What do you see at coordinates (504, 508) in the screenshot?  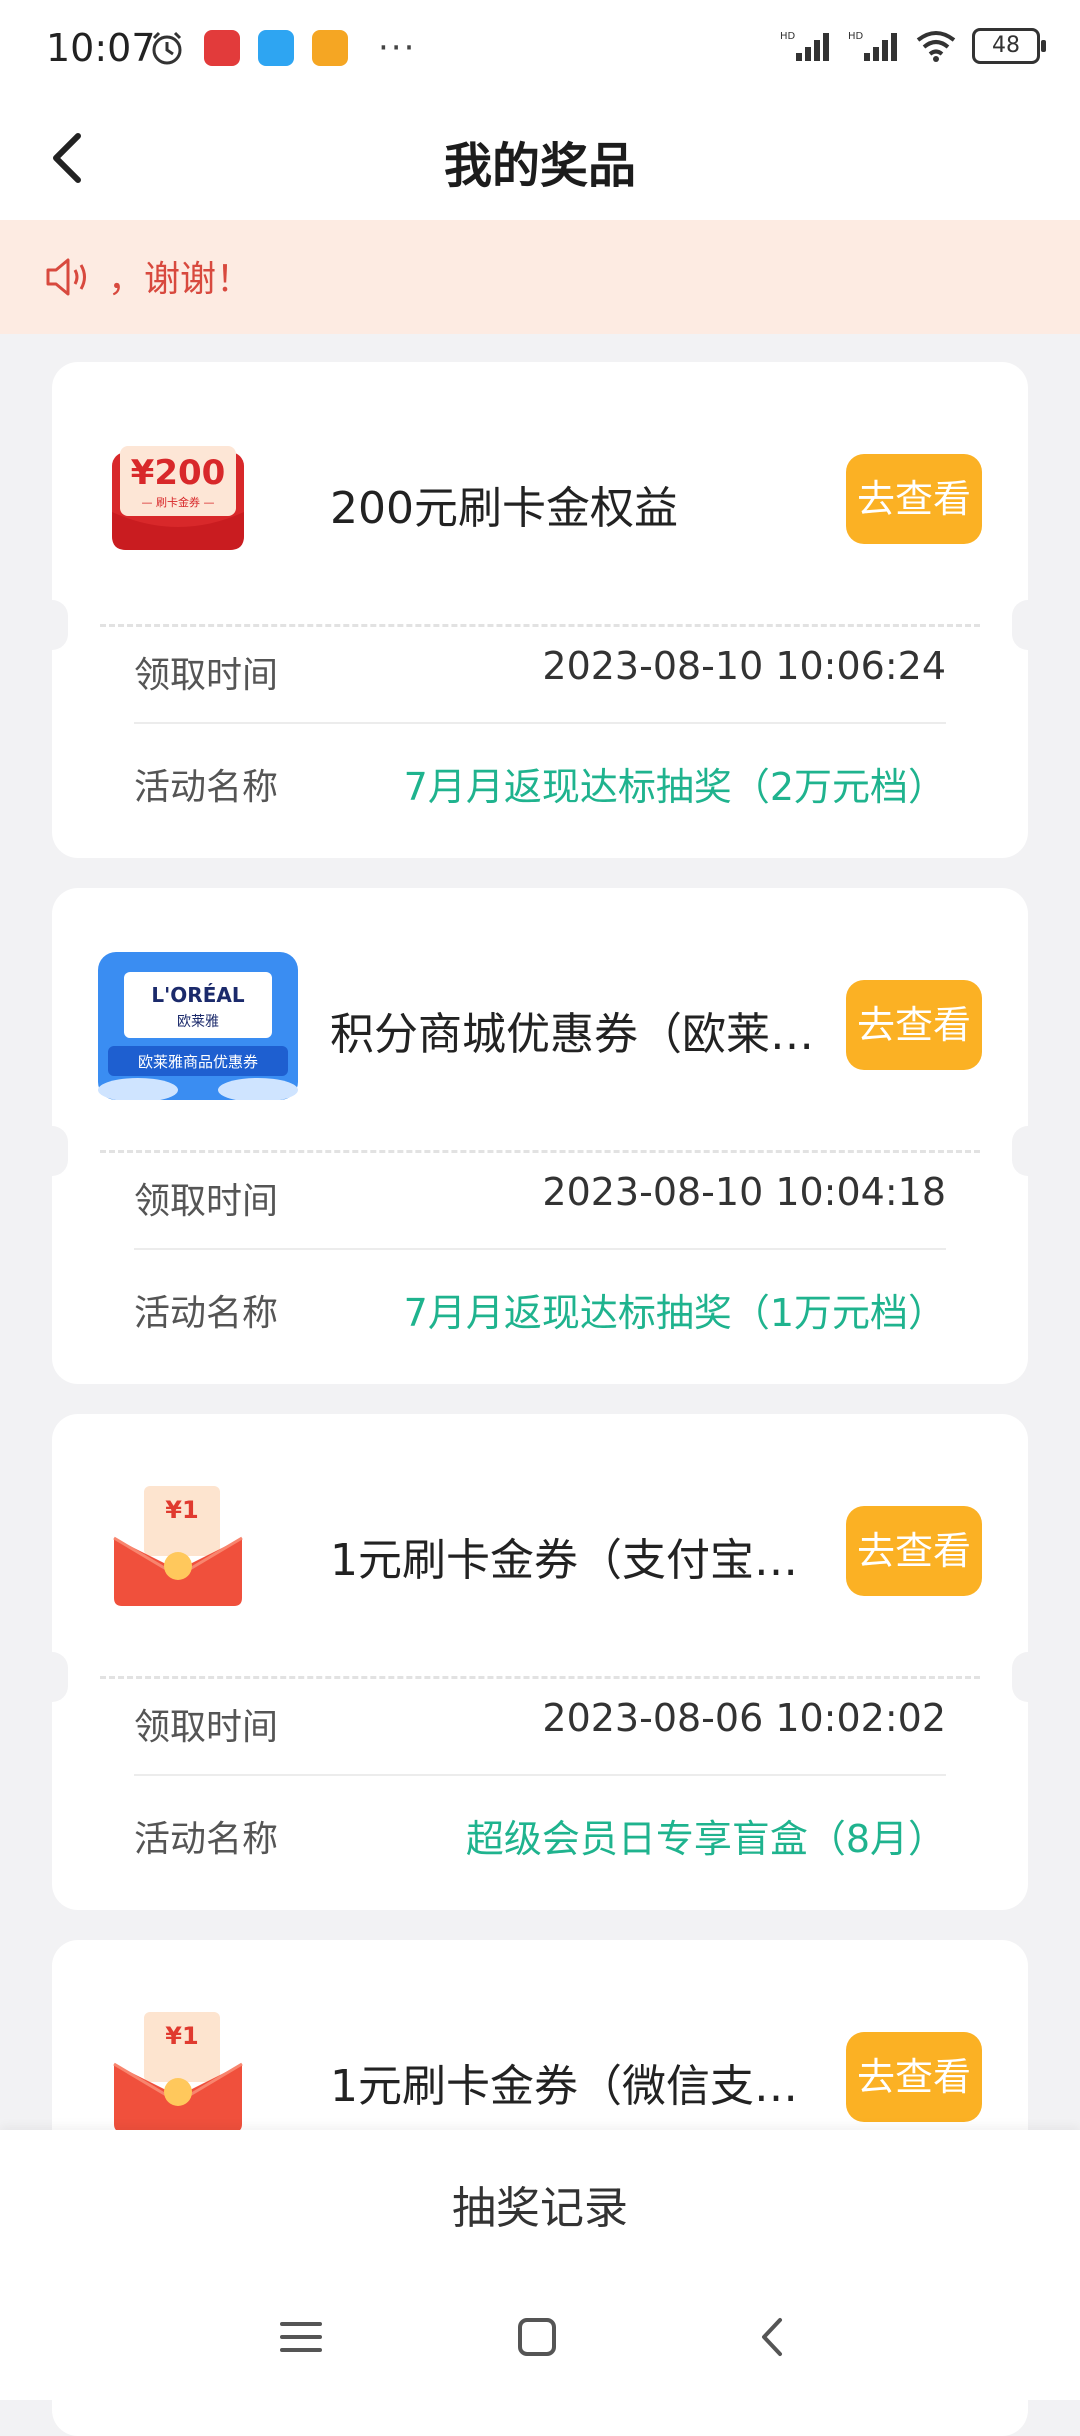 I see `prize-title: 200元刷卡金权益` at bounding box center [504, 508].